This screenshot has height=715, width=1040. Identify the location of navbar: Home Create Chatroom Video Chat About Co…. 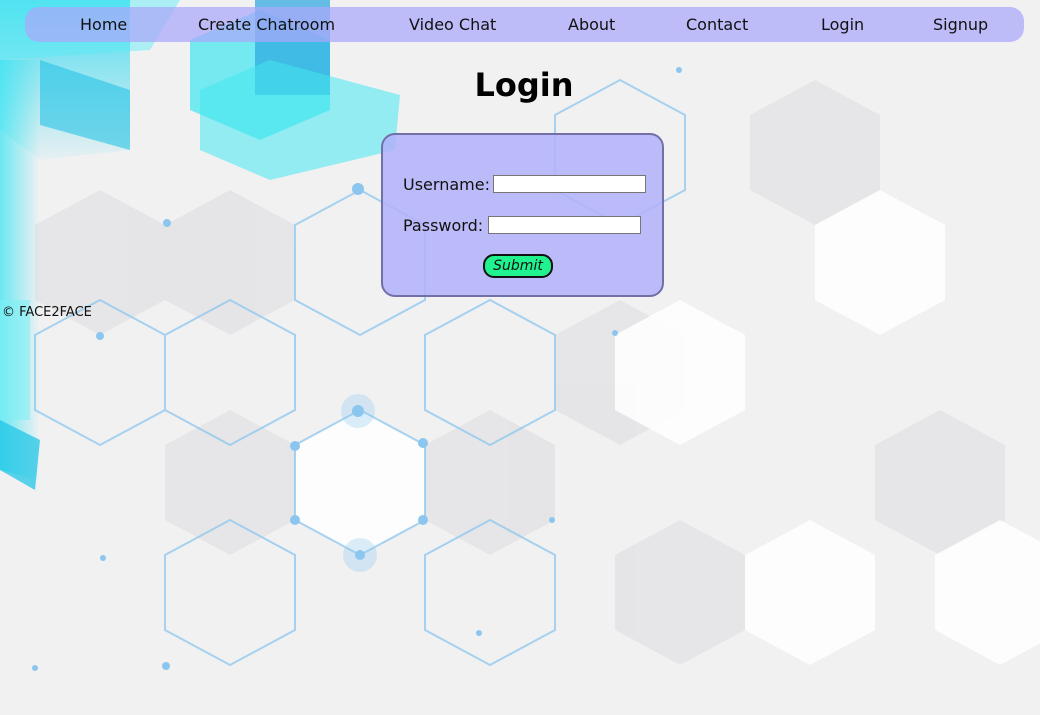
(524, 24).